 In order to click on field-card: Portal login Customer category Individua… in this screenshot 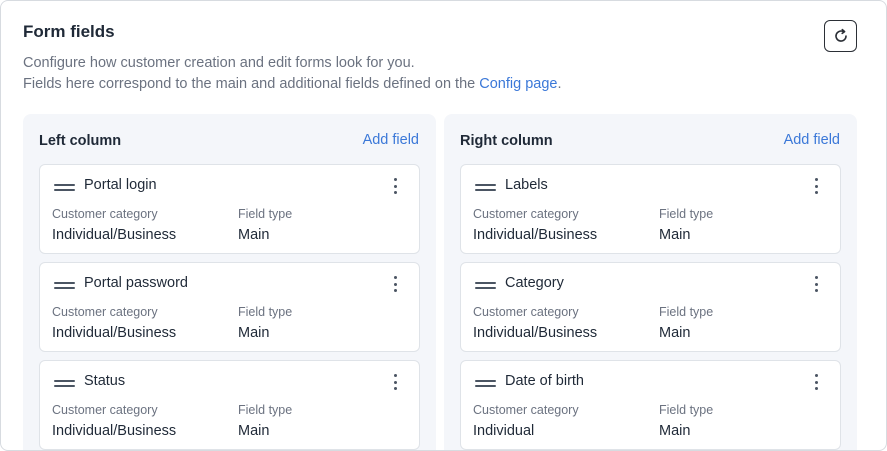, I will do `click(229, 209)`.